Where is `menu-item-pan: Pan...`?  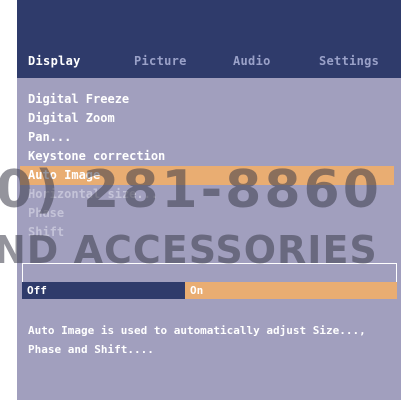
menu-item-pan: Pan... is located at coordinates (209, 137).